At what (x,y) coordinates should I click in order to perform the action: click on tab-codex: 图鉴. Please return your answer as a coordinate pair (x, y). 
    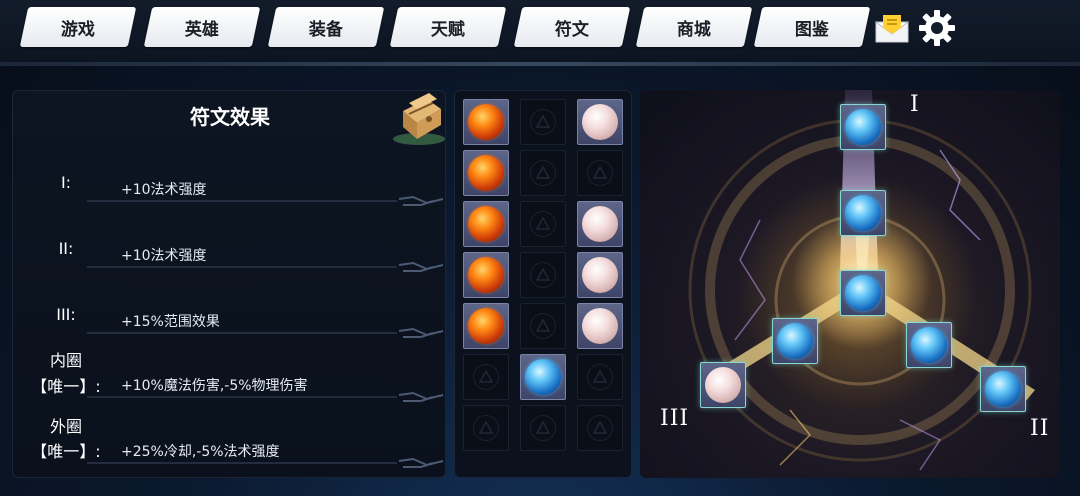
    Looking at the image, I should click on (812, 27).